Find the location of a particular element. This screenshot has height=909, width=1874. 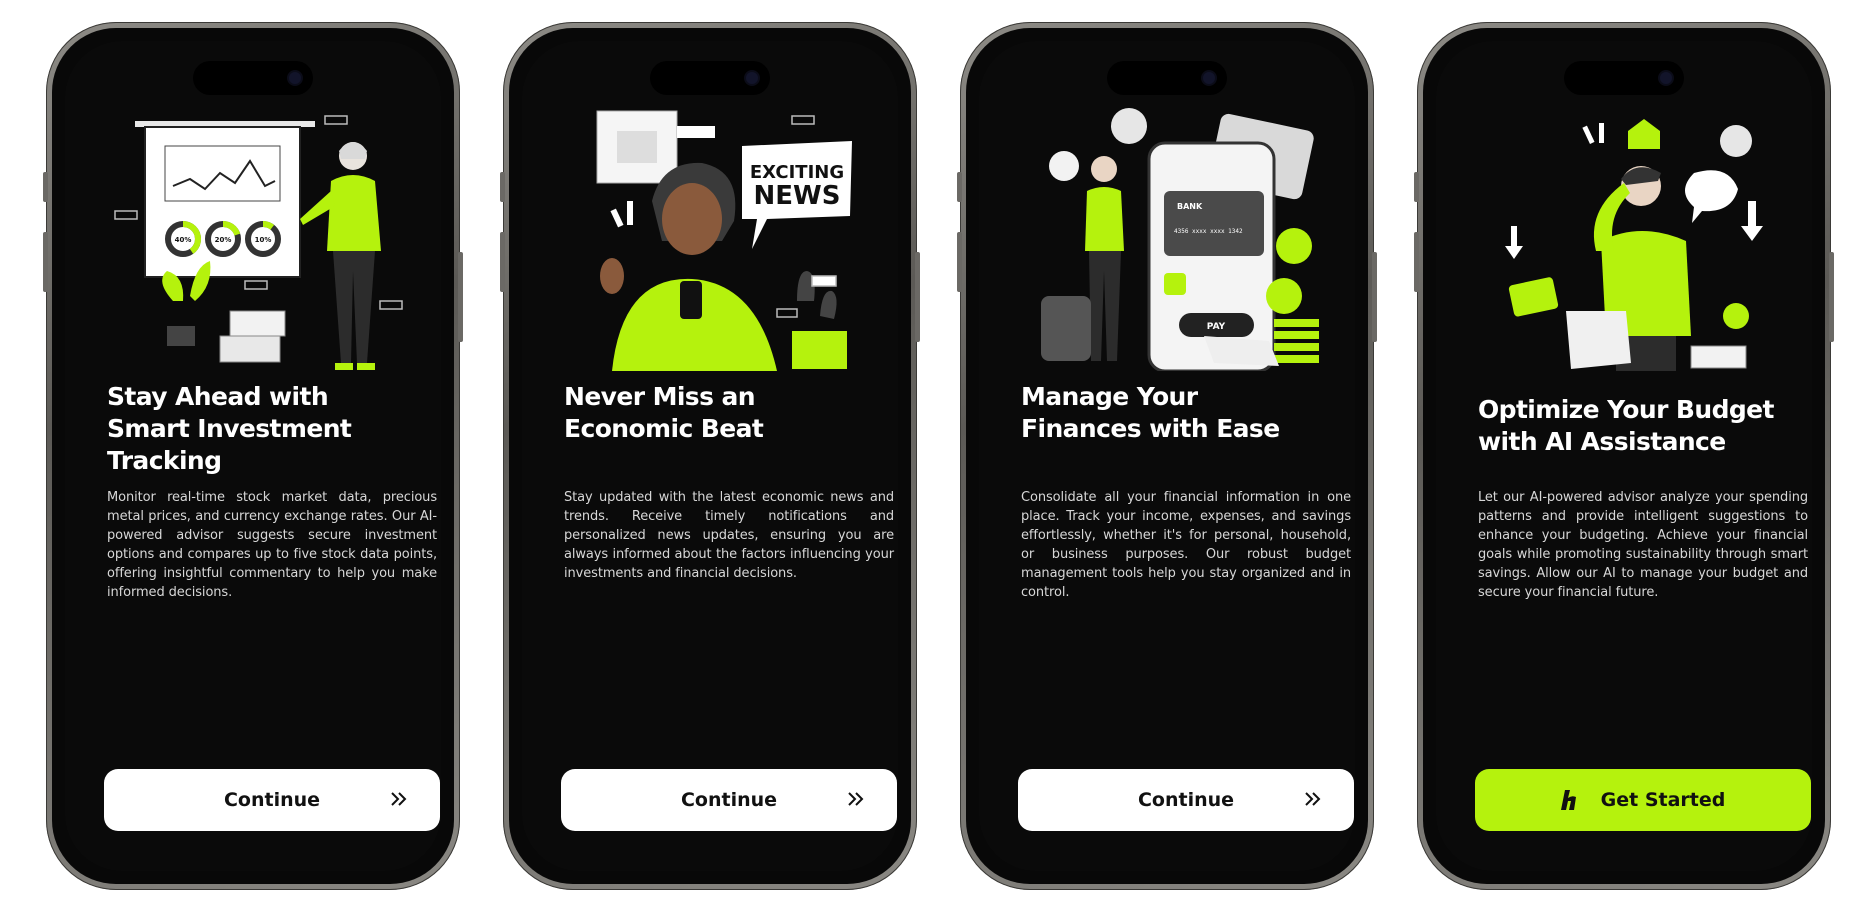

news-sign-line-2: NEWS is located at coordinates (797, 196).